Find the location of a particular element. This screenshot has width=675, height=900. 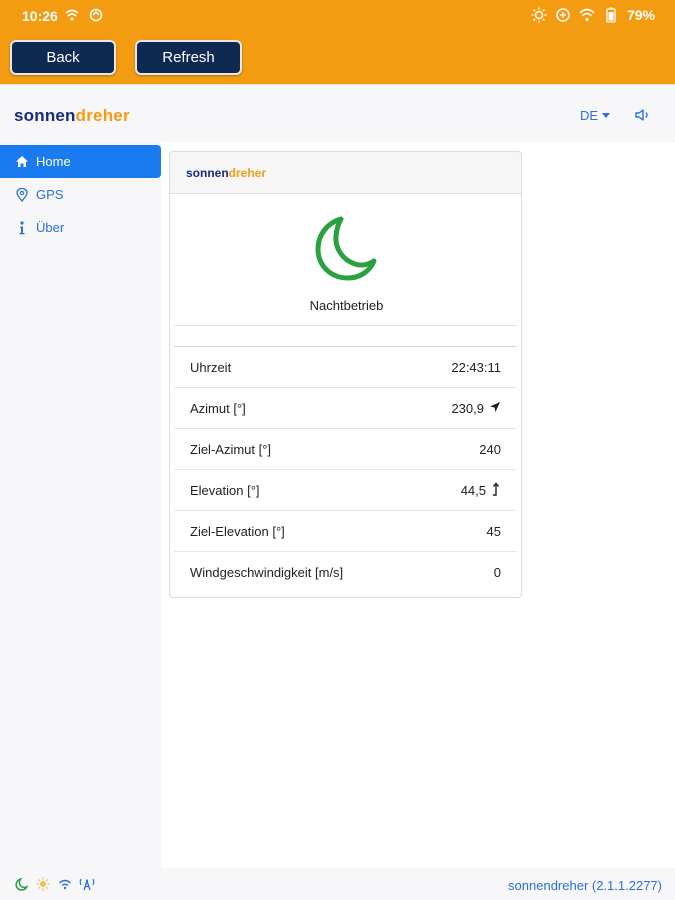

battery-percent: 79% is located at coordinates (640, 15).